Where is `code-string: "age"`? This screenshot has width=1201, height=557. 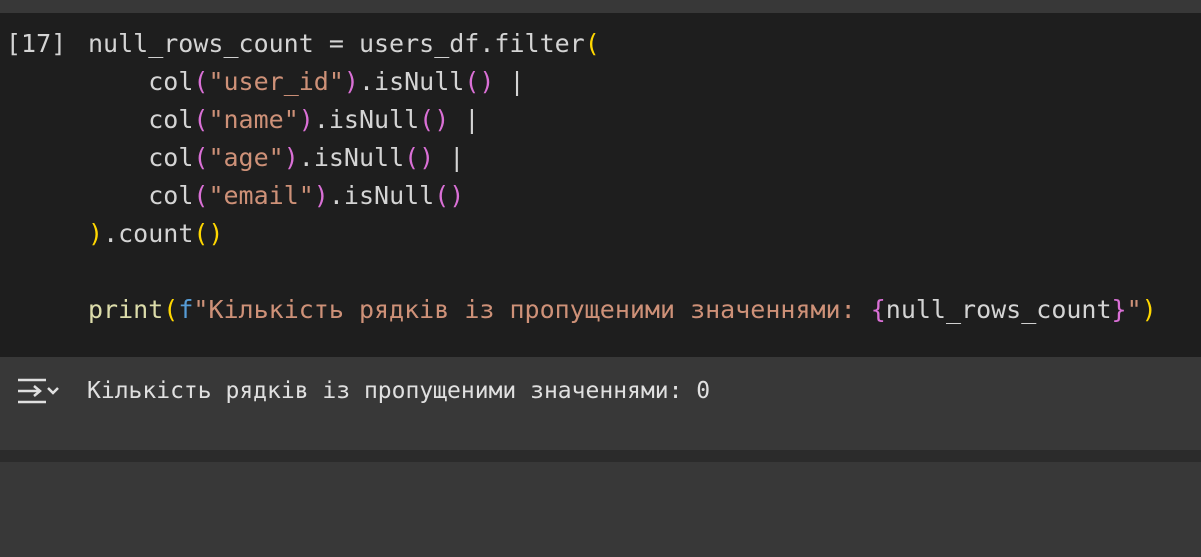 code-string: "age" is located at coordinates (246, 157).